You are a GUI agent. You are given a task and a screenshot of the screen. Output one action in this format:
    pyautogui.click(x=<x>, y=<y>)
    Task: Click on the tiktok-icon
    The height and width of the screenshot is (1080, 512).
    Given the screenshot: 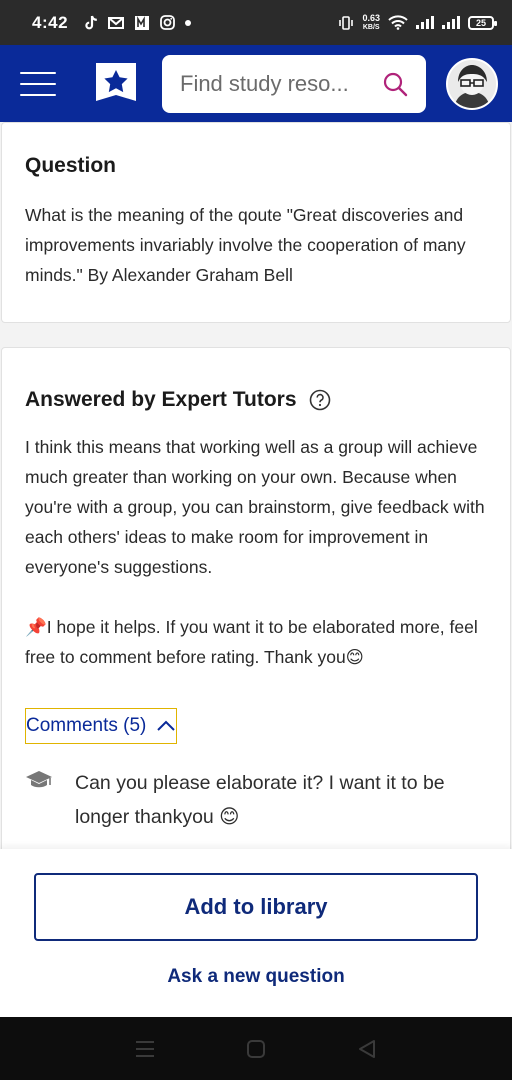 What is the action you would take?
    pyautogui.click(x=91, y=22)
    